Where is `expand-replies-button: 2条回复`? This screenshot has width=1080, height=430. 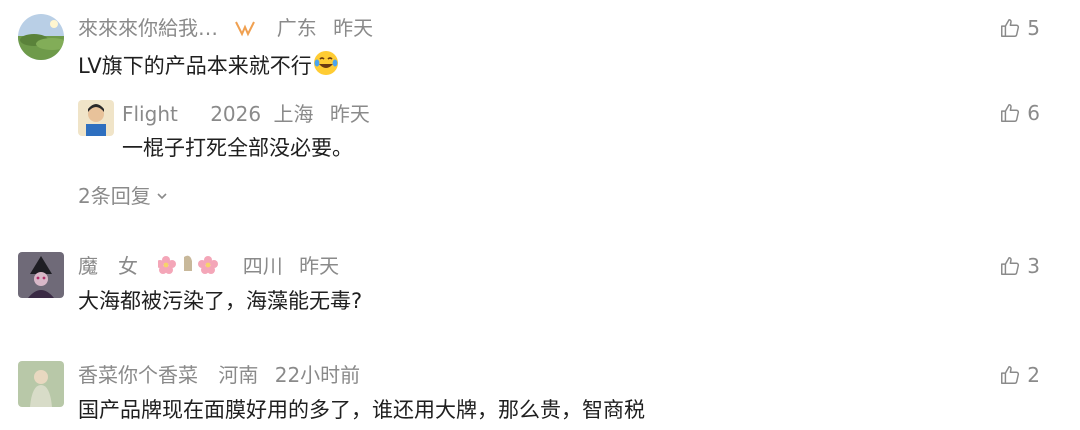 expand-replies-button: 2条回复 is located at coordinates (124, 196).